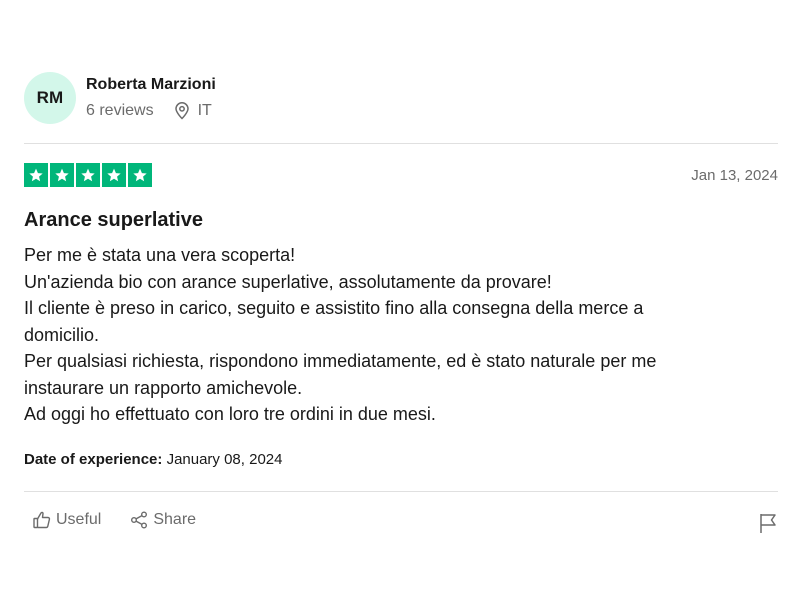  I want to click on share-icon, so click(139, 520).